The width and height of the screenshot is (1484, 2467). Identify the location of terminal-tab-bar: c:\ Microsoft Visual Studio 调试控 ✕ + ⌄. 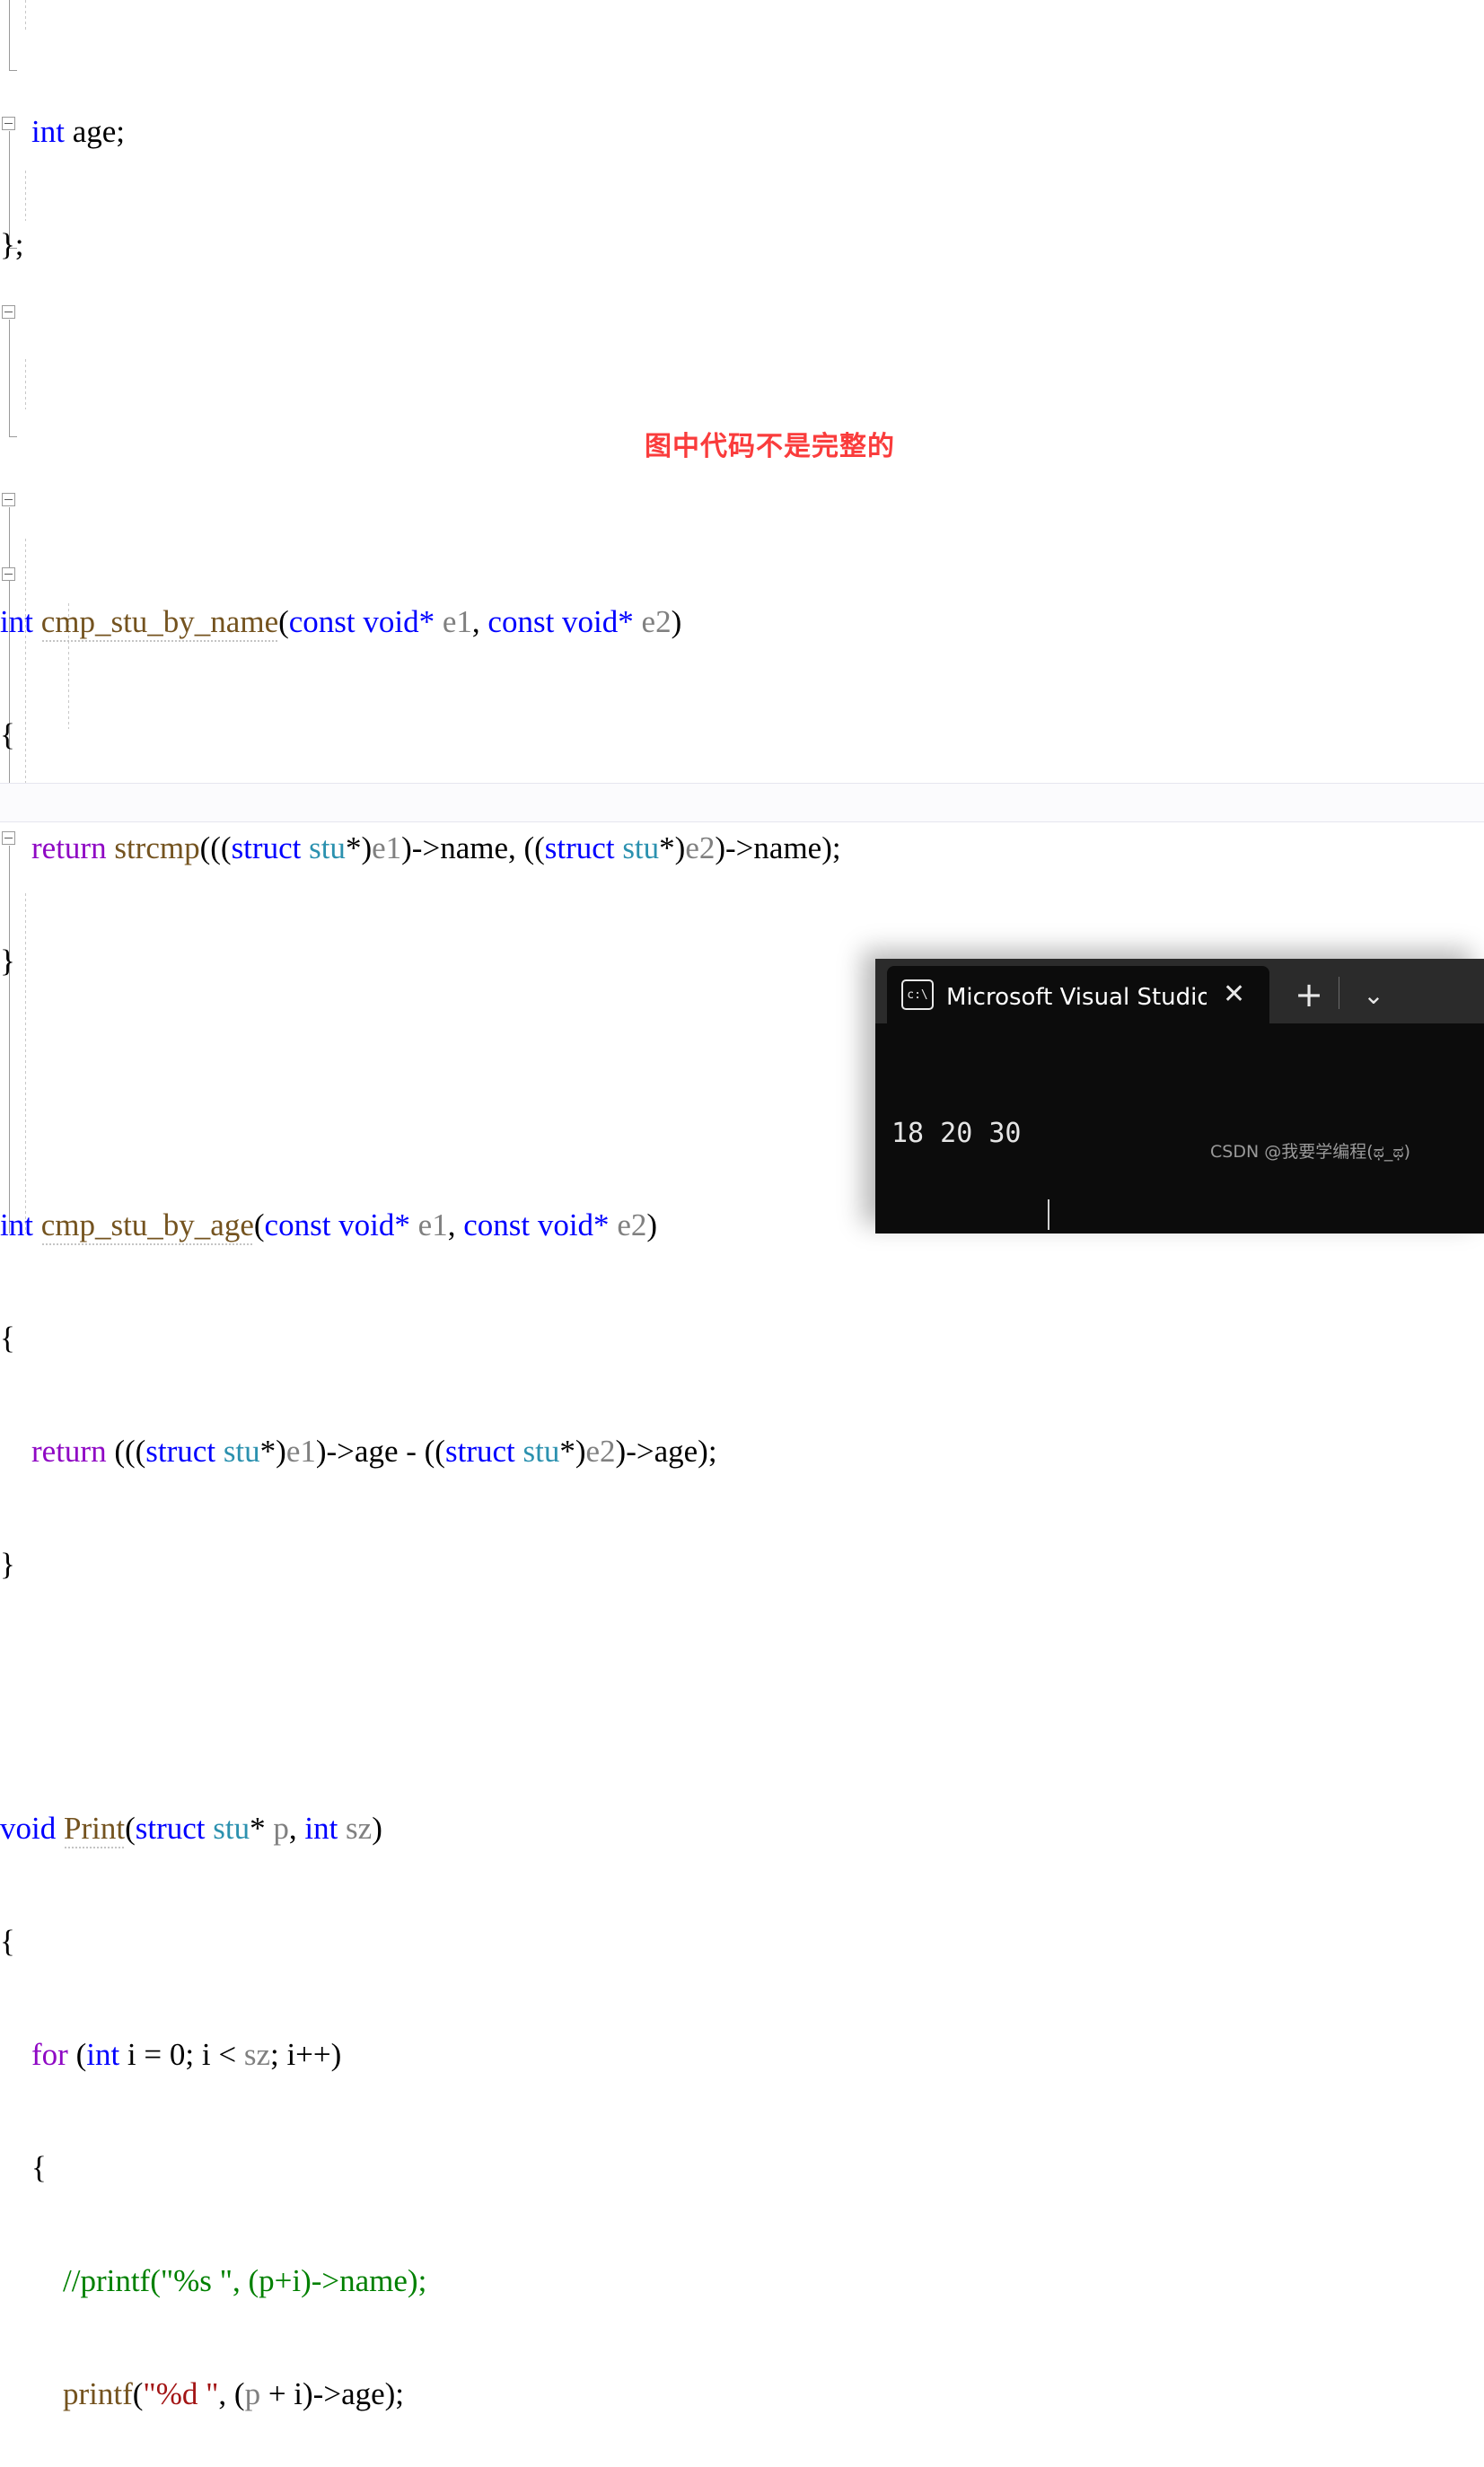
(1179, 991).